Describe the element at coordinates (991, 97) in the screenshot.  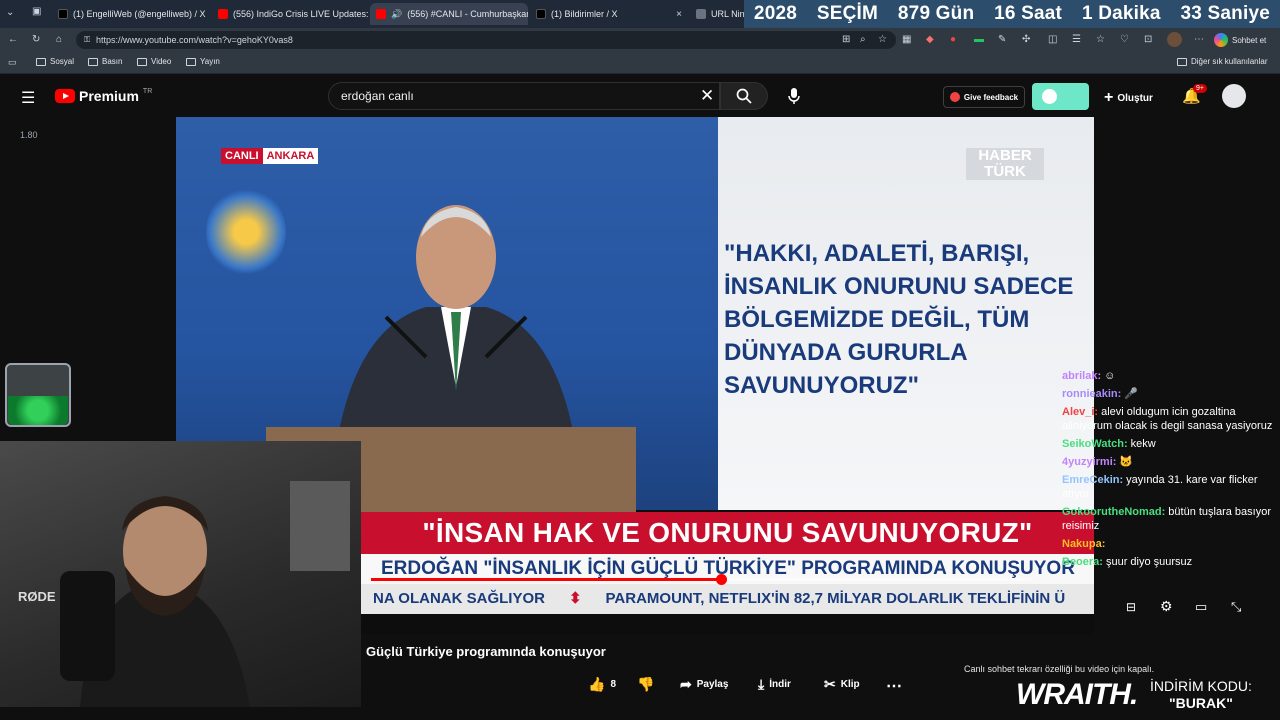
I see `feedback-label: Give feedback` at that location.